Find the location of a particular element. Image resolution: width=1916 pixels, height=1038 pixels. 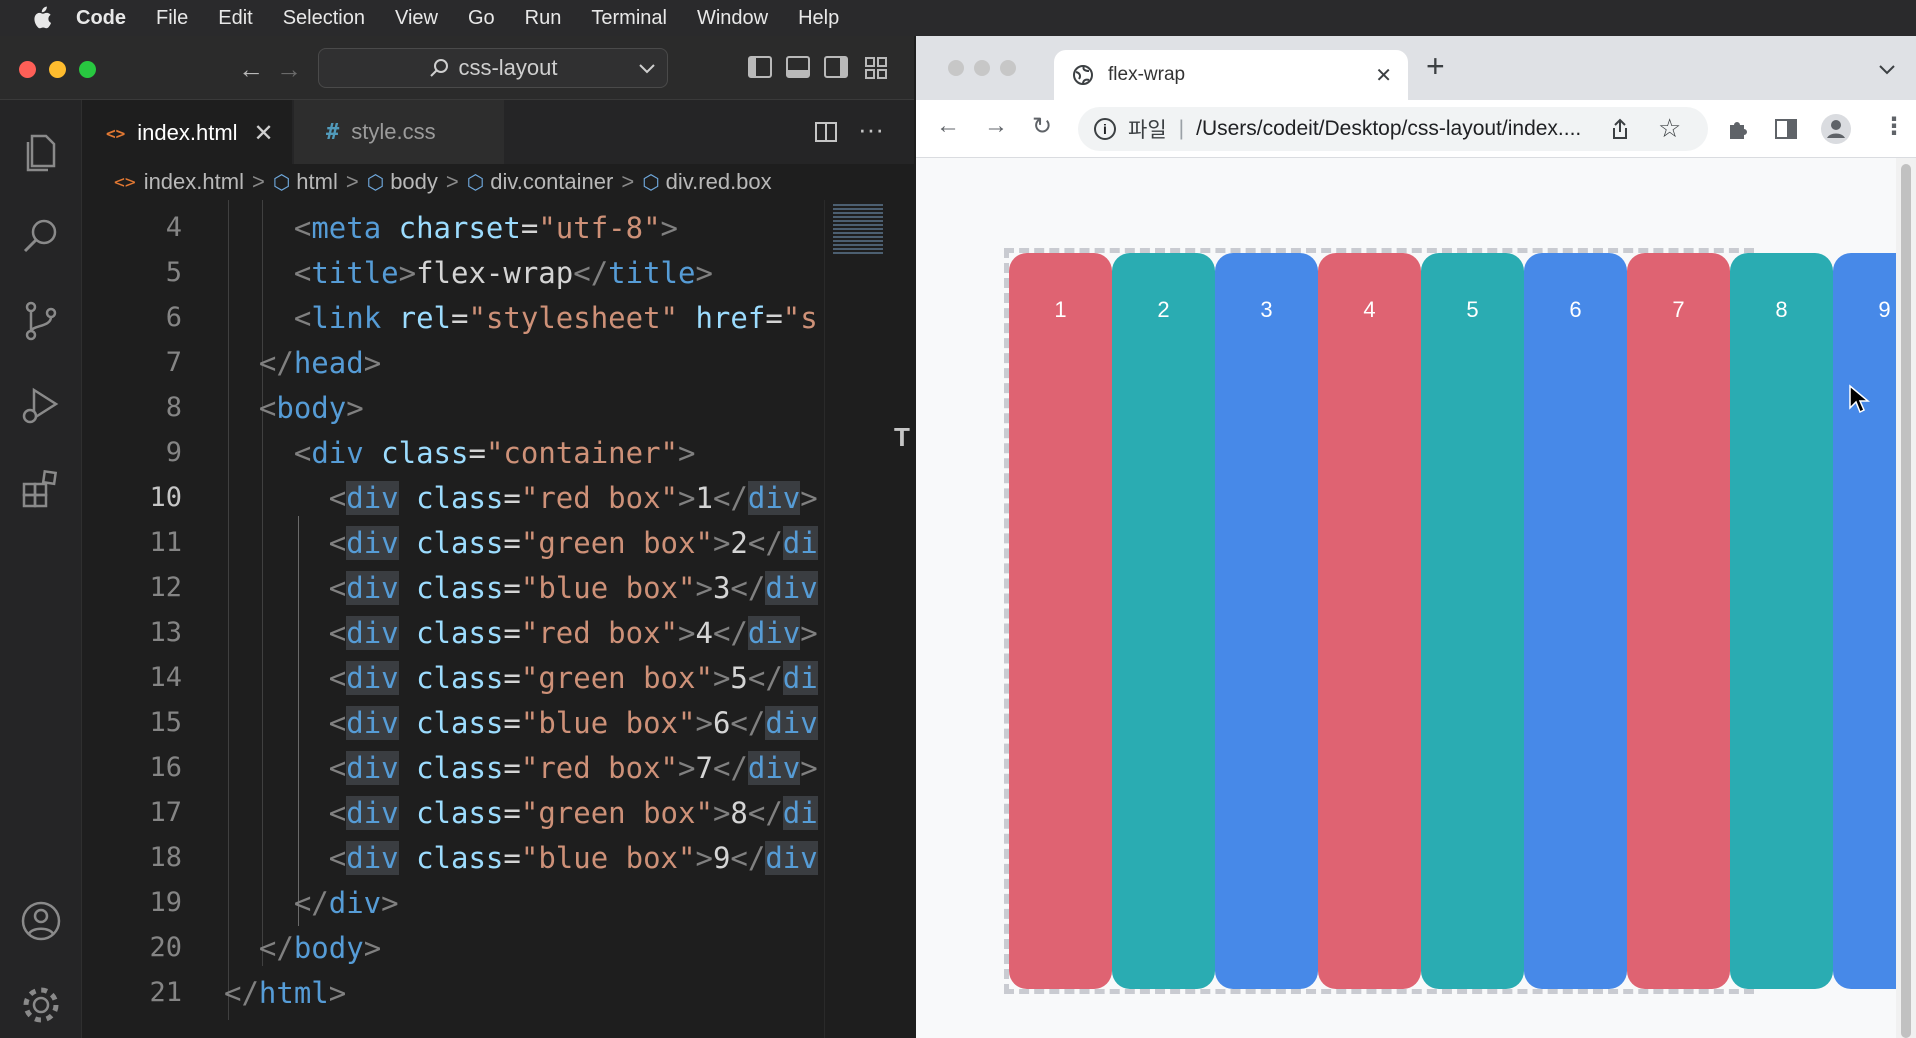

code-line: 13 <div class="red box">4</div> is located at coordinates (453, 635).